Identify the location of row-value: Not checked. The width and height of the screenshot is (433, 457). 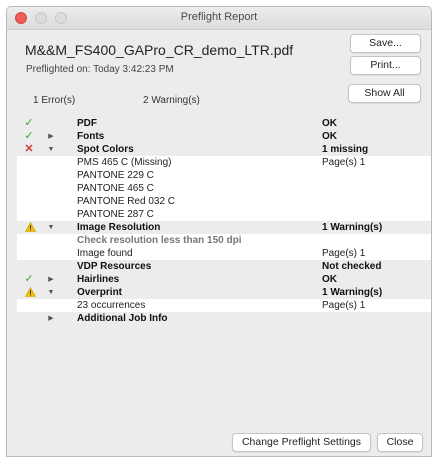
(352, 266).